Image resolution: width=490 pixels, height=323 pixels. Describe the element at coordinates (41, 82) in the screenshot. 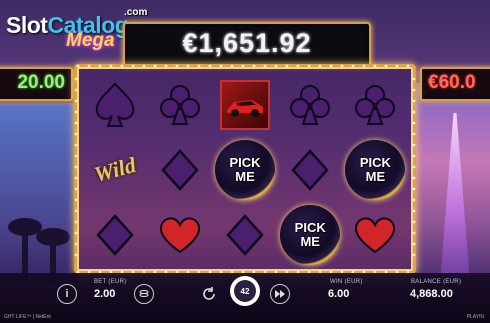

I see `left-jackpot-value: 20.00` at that location.